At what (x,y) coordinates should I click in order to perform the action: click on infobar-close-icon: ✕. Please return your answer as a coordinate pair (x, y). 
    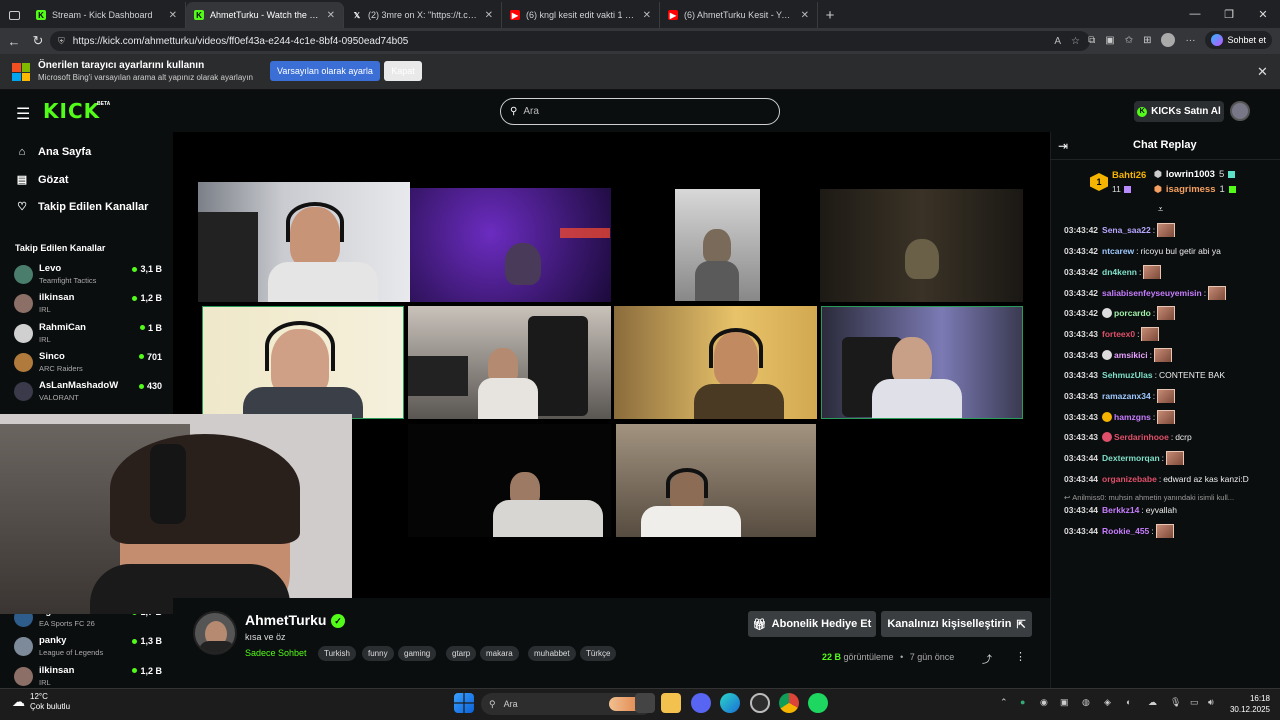
    Looking at the image, I should click on (1262, 72).